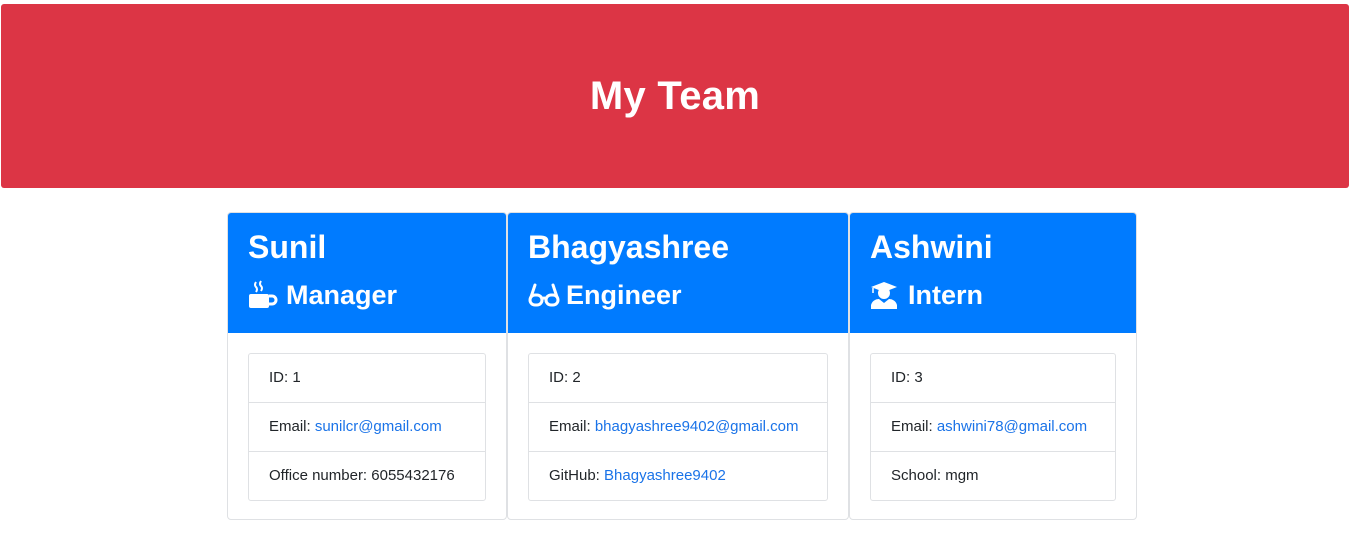 The width and height of the screenshot is (1349, 543). What do you see at coordinates (678, 273) in the screenshot?
I see `card-header: Bhagyashree Engineer` at bounding box center [678, 273].